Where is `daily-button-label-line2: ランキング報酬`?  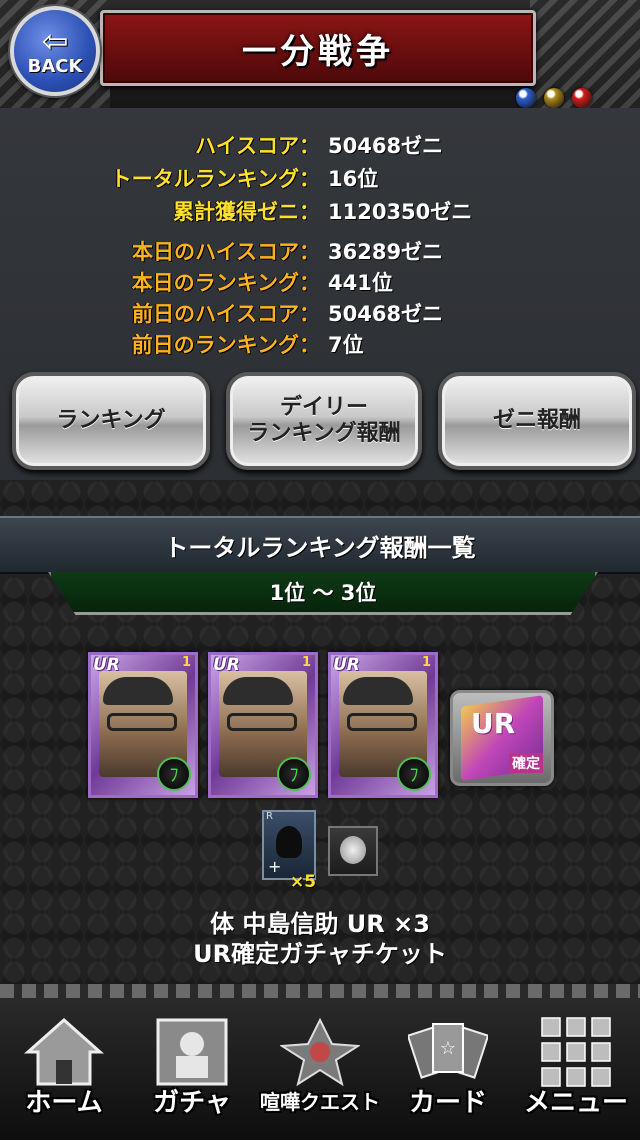 daily-button-label-line2: ランキング報酬 is located at coordinates (324, 433).